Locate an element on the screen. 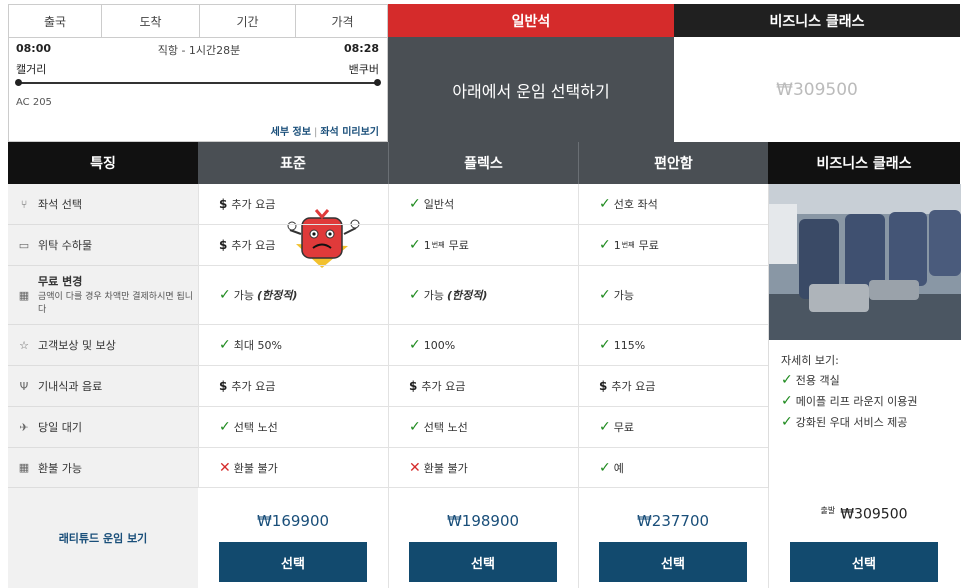 This screenshot has width=966, height=588. th-standard: 표준 is located at coordinates (293, 163).